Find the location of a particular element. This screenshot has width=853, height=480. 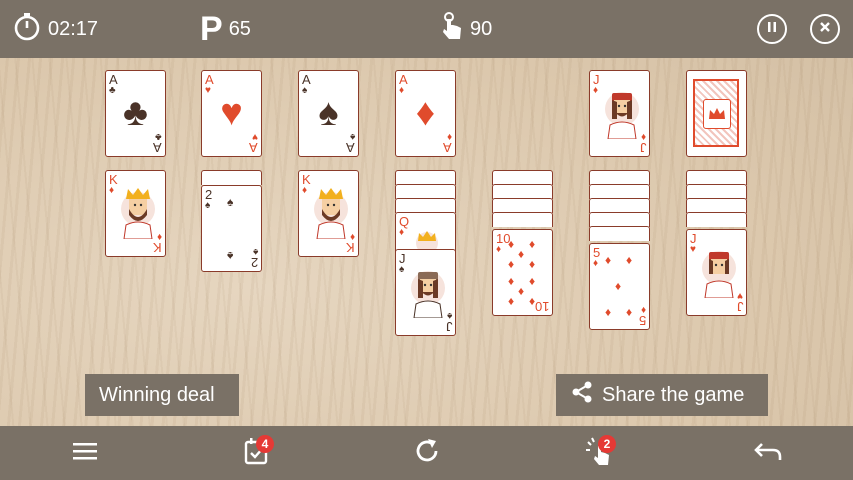

foundation-clubs: A ♣ ♣ A ♣ is located at coordinates (135, 113).